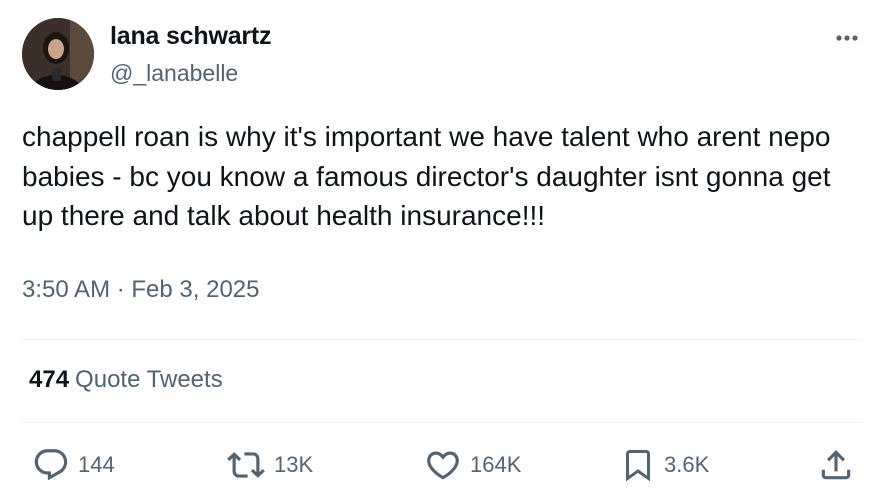 This screenshot has width=883, height=492. What do you see at coordinates (294, 464) in the screenshot?
I see `retweet-count: 13K` at bounding box center [294, 464].